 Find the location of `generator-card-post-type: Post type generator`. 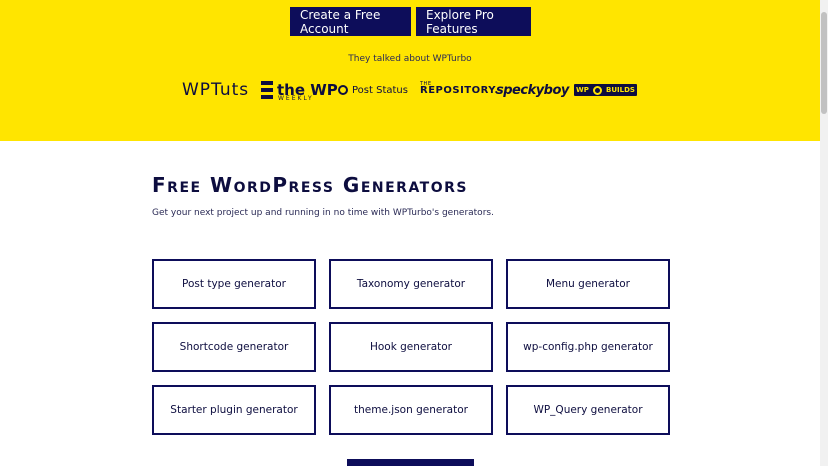

generator-card-post-type: Post type generator is located at coordinates (234, 284).